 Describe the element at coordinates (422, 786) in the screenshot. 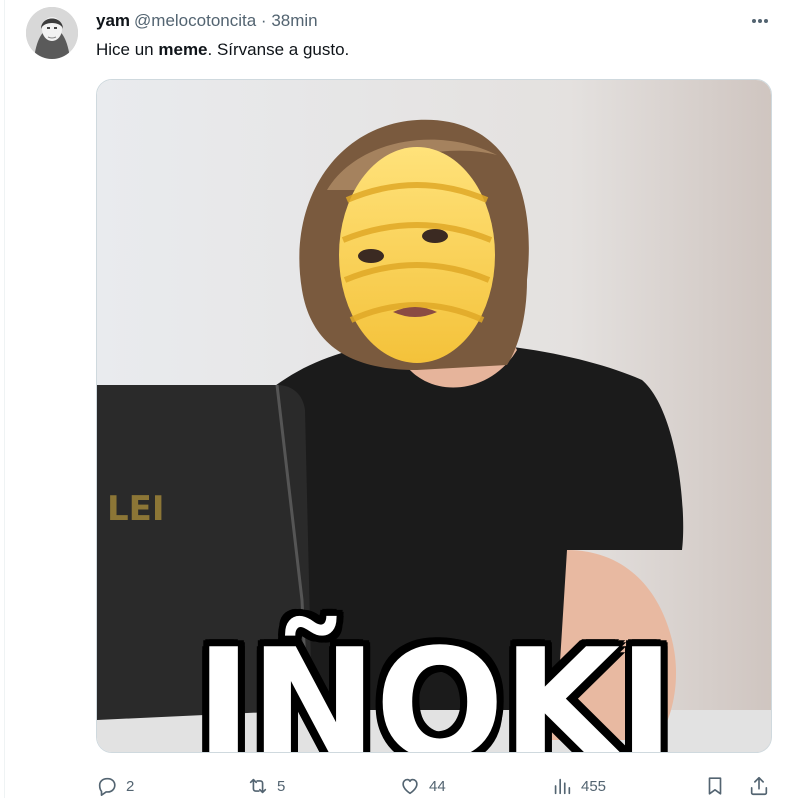

I see `like-button: 44` at that location.